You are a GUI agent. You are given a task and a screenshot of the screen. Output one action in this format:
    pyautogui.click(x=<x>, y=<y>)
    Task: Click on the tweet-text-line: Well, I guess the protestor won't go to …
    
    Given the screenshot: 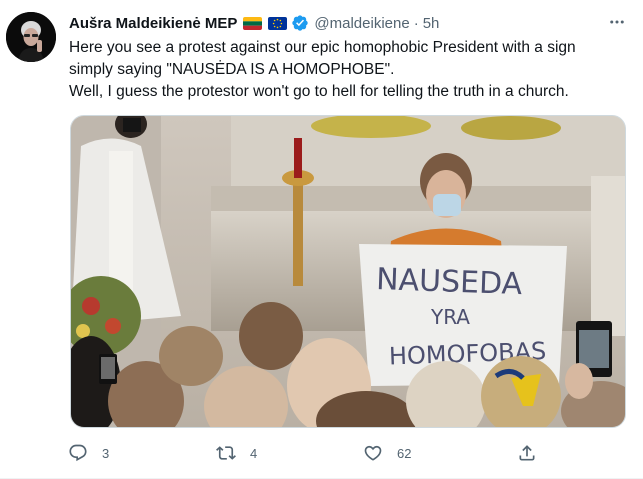 What is the action you would take?
    pyautogui.click(x=319, y=91)
    